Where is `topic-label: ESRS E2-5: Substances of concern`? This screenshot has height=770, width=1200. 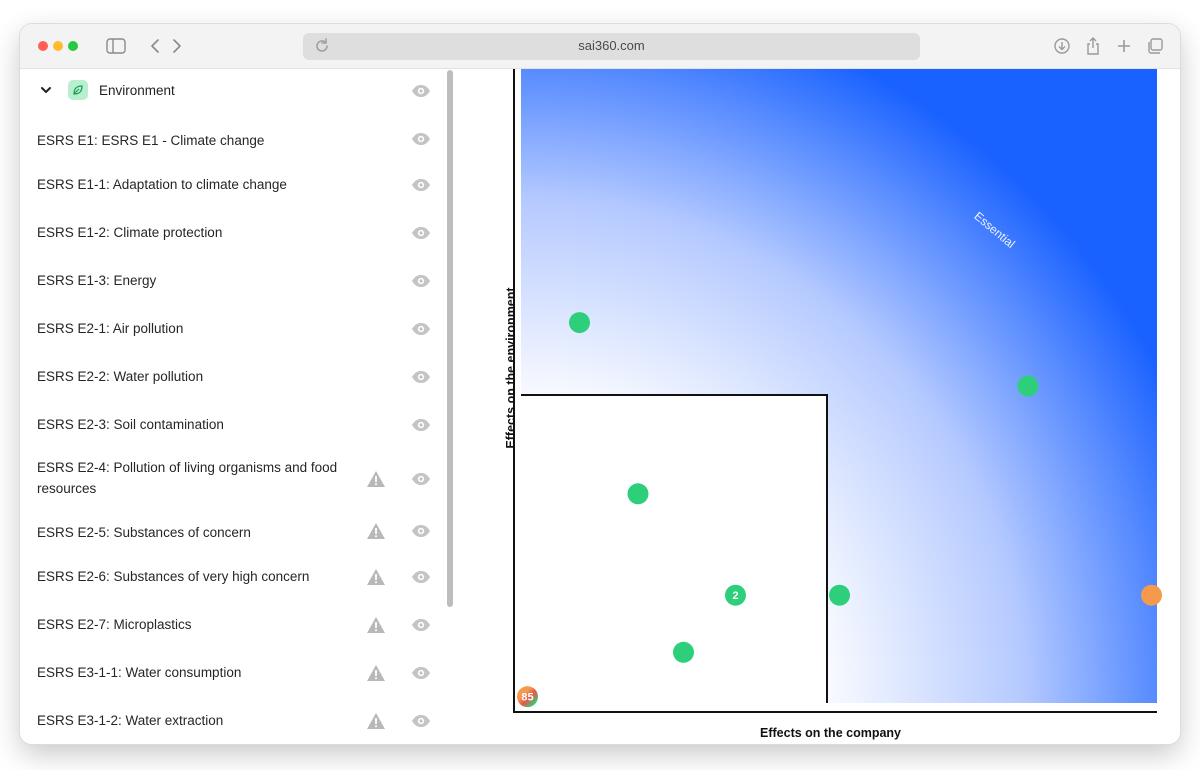
topic-label: ESRS E2-5: Substances of concern is located at coordinates (144, 532).